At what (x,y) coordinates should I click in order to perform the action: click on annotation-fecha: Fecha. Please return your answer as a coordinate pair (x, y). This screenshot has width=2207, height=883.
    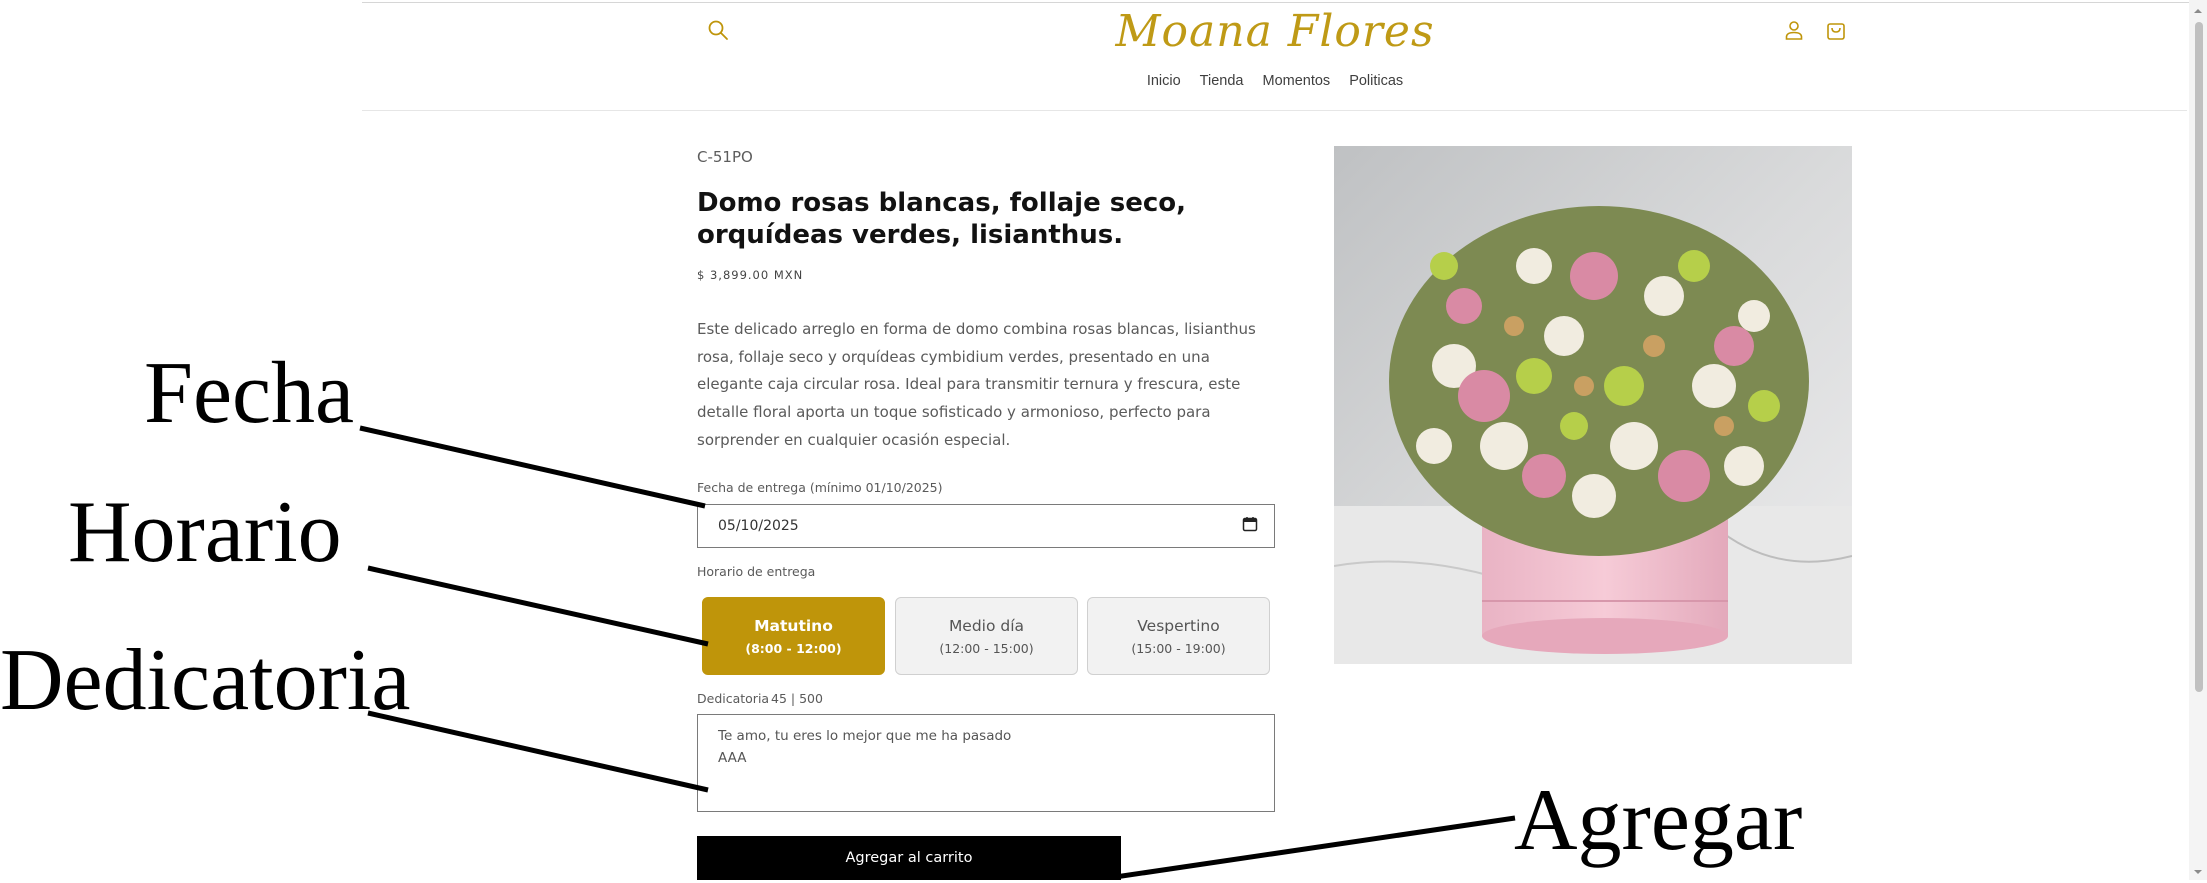
    Looking at the image, I should click on (249, 393).